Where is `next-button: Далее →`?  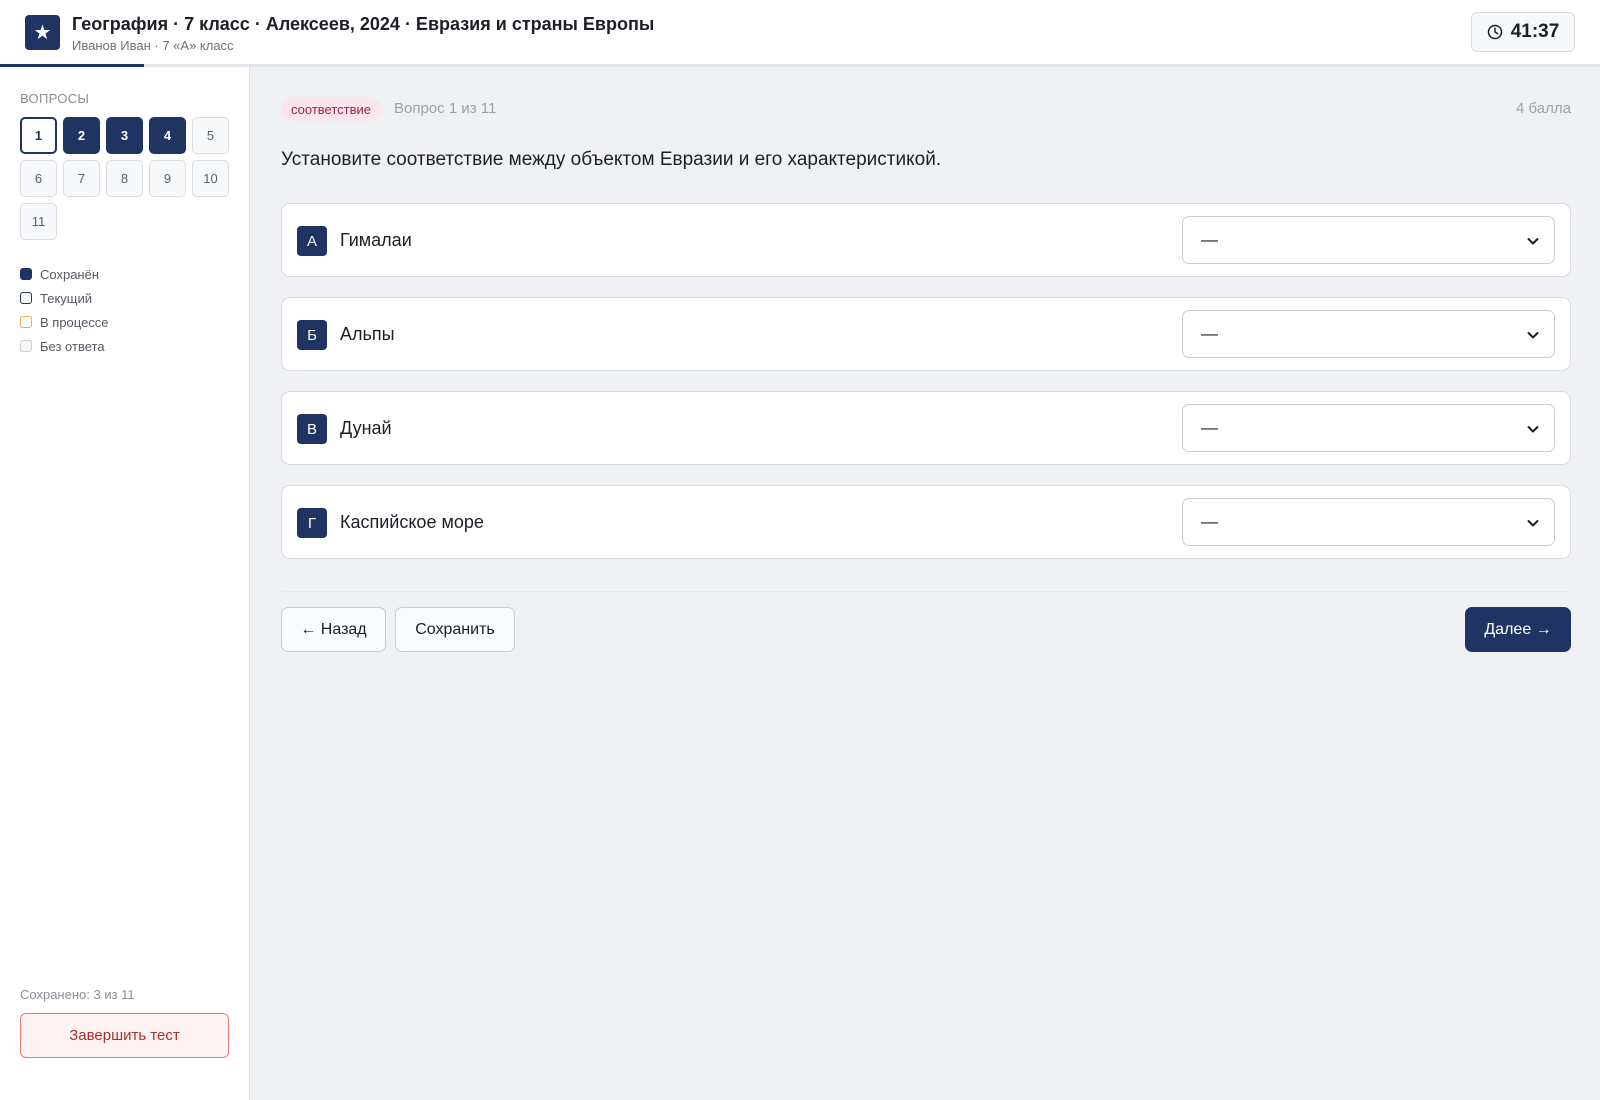 next-button: Далее → is located at coordinates (1518, 629).